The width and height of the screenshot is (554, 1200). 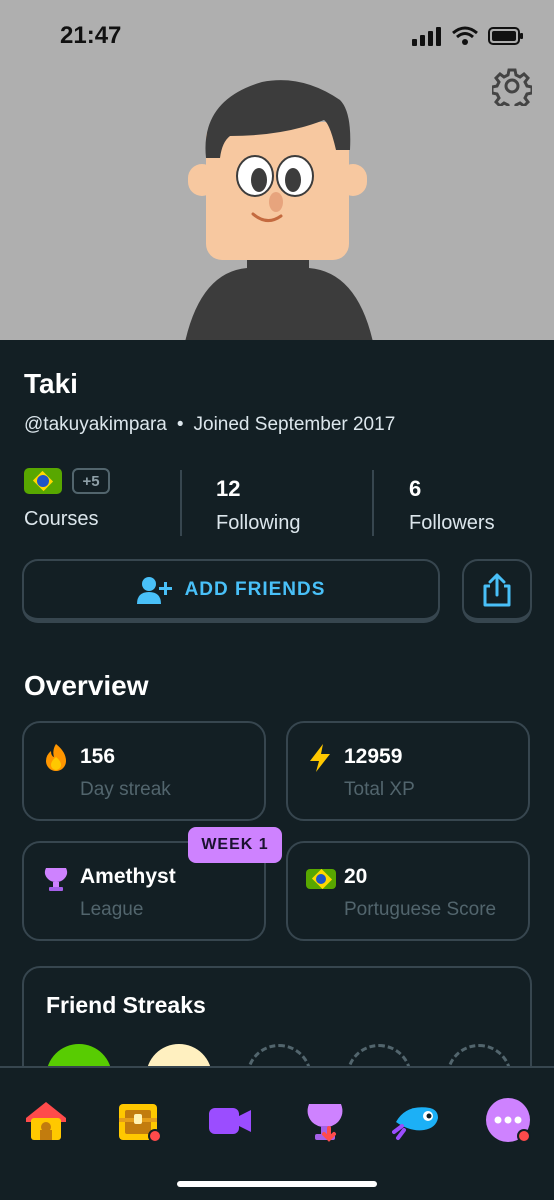 What do you see at coordinates (98, 756) in the screenshot?
I see `streak-value: 156` at bounding box center [98, 756].